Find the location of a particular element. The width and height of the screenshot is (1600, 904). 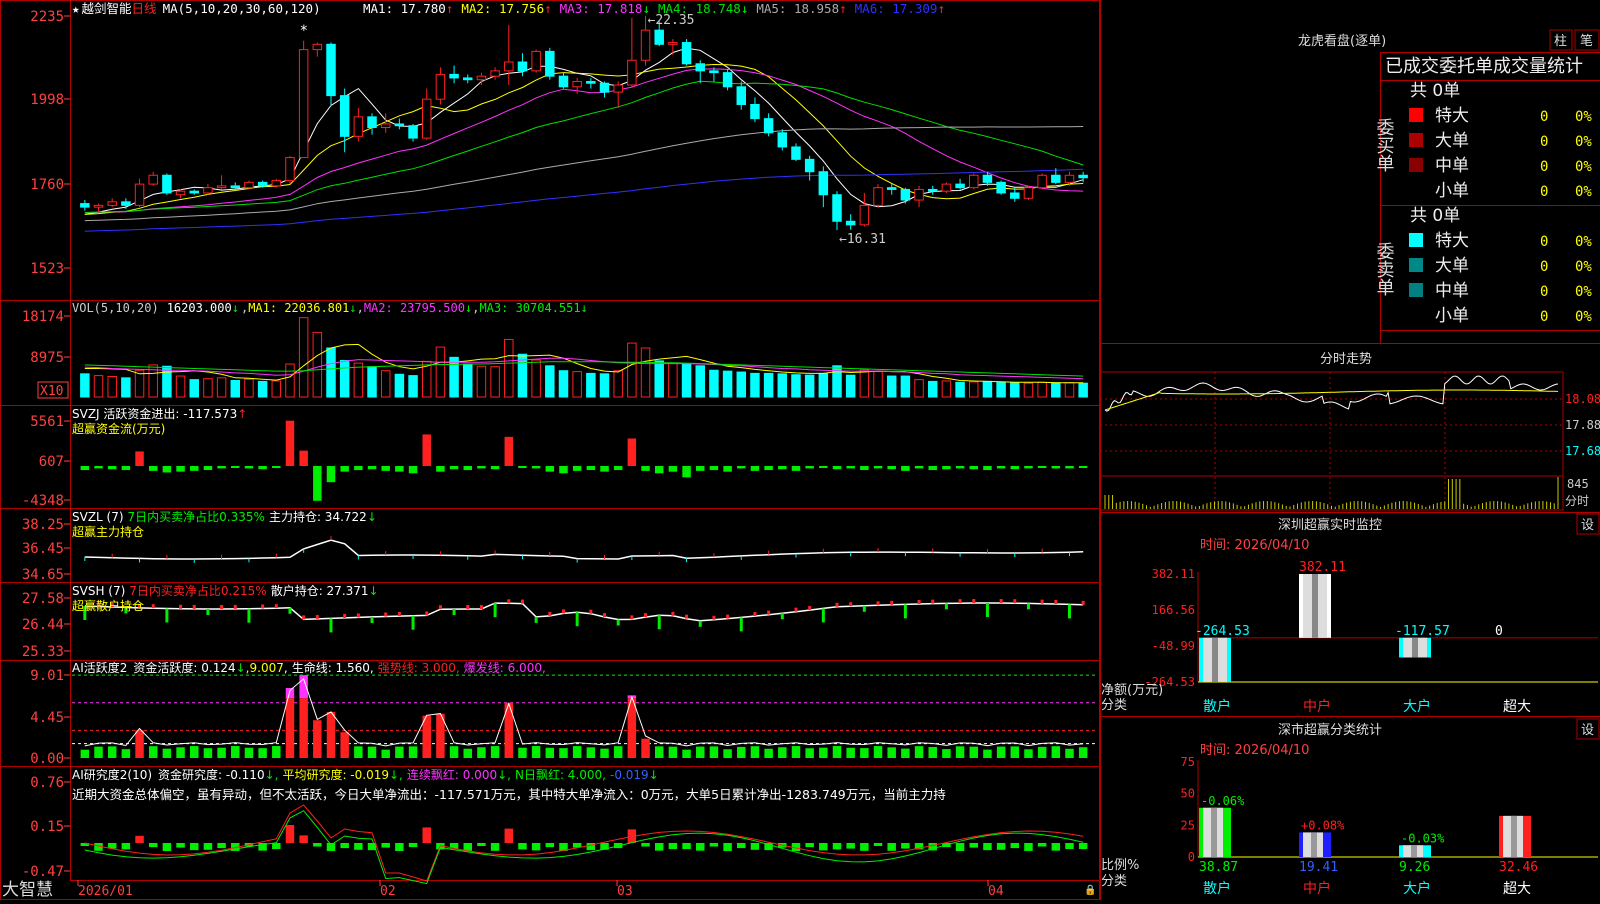

monitor-settings-label: 设 is located at coordinates (1587, 525).